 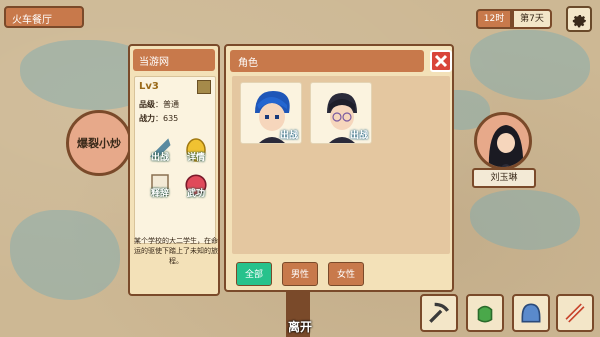 I want to click on power-label: 战力, so click(x=147, y=118).